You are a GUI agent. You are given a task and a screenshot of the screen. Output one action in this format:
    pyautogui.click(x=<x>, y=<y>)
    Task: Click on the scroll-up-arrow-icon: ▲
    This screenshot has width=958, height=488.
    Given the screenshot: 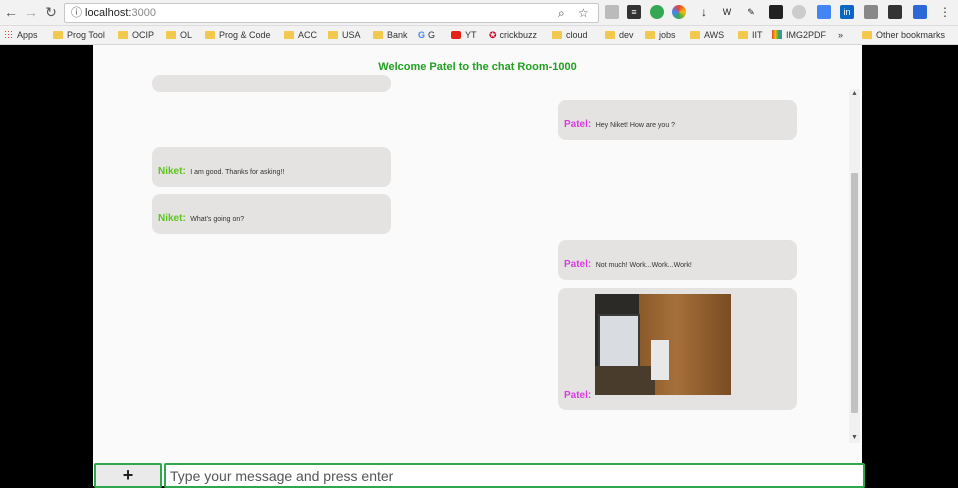 What is the action you would take?
    pyautogui.click(x=854, y=94)
    